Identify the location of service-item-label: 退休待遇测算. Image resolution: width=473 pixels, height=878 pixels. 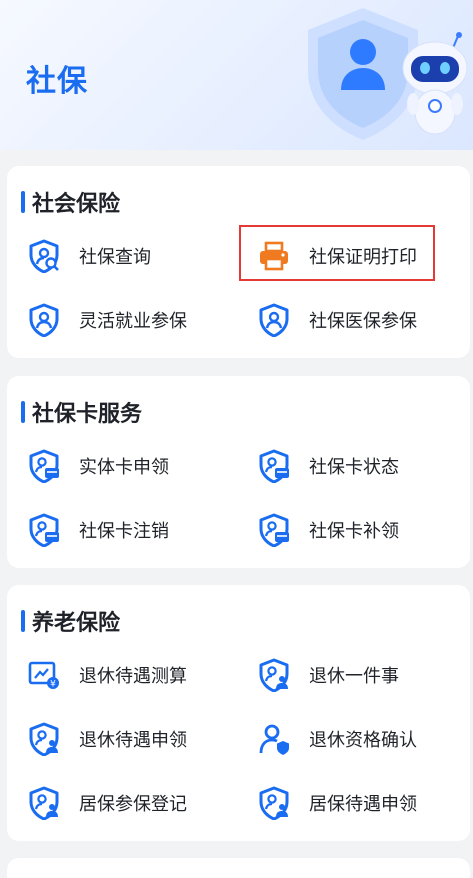
(133, 676).